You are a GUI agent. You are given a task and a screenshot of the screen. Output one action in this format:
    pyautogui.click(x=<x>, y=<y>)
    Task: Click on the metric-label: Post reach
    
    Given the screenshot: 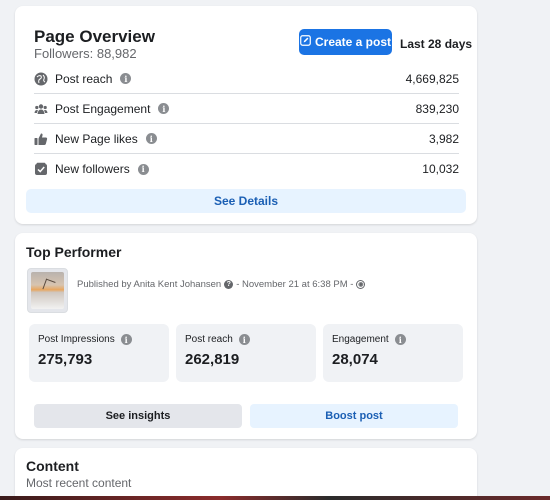 What is the action you would take?
    pyautogui.click(x=84, y=78)
    